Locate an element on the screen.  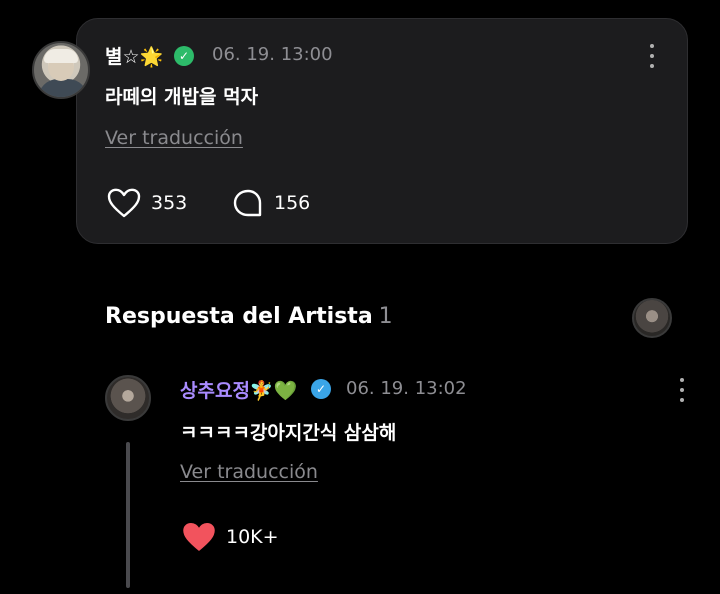
reply-like-count: 10K+ is located at coordinates (252, 537).